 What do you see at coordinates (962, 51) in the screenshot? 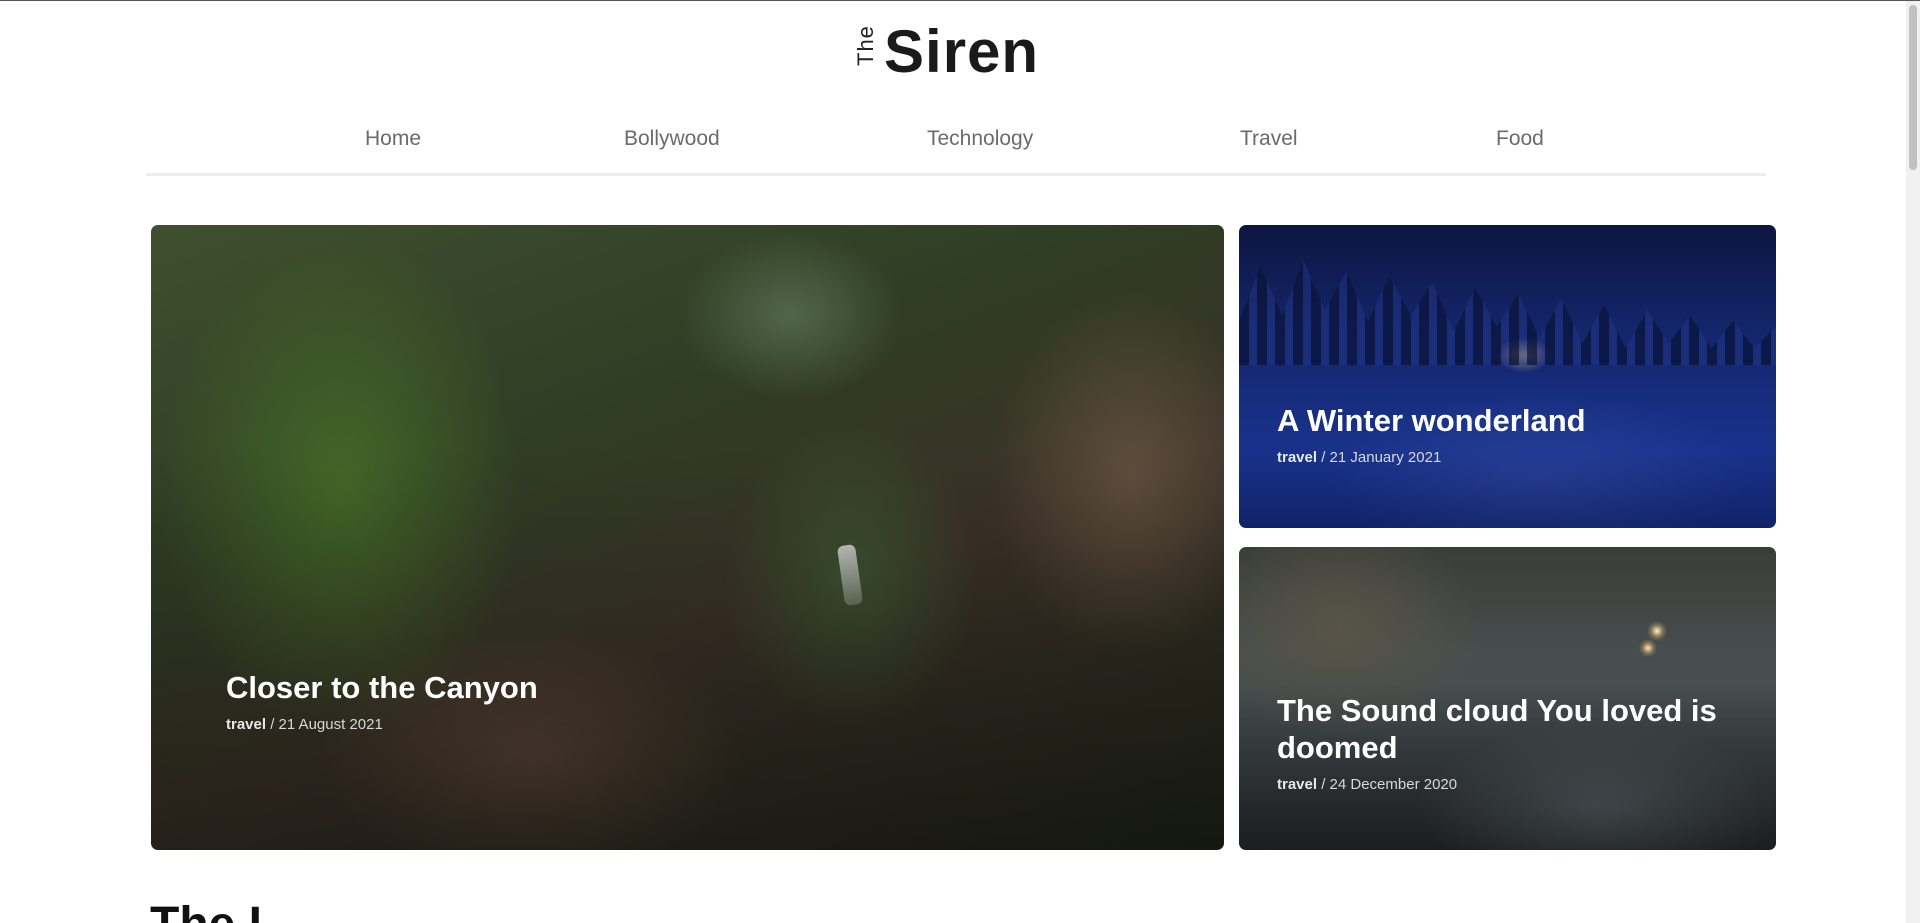
I see `logo-name: Siren` at bounding box center [962, 51].